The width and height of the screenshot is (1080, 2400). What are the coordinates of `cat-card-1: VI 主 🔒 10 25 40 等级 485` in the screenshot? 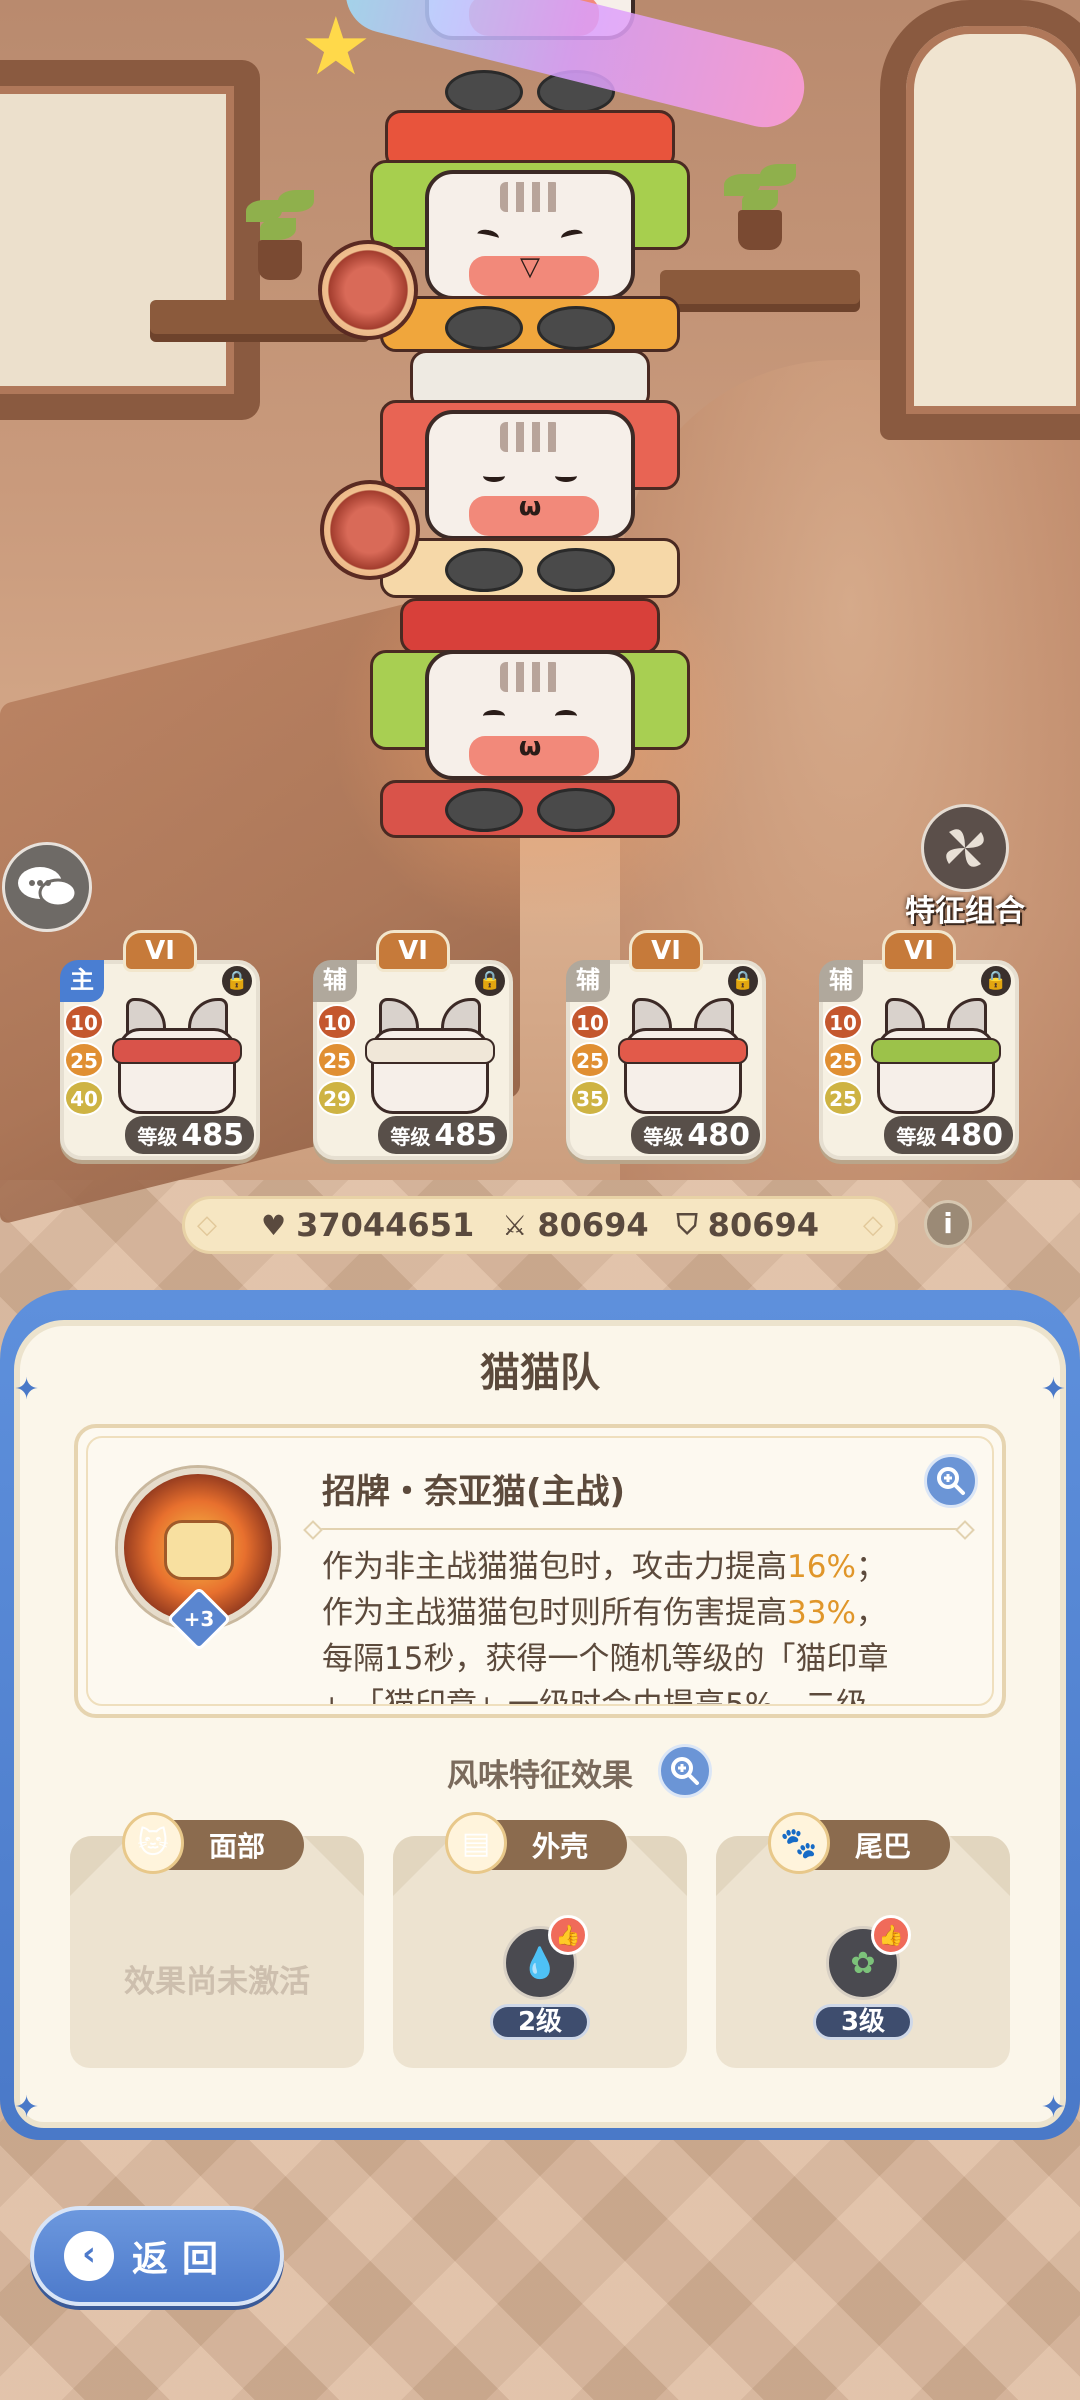 It's located at (160, 1045).